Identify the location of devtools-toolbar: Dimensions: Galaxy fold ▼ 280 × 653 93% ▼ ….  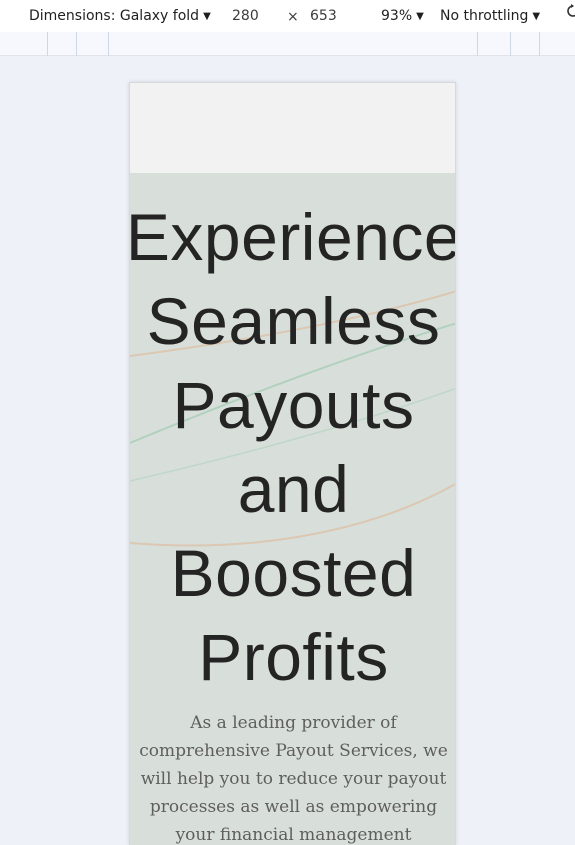
(287, 16).